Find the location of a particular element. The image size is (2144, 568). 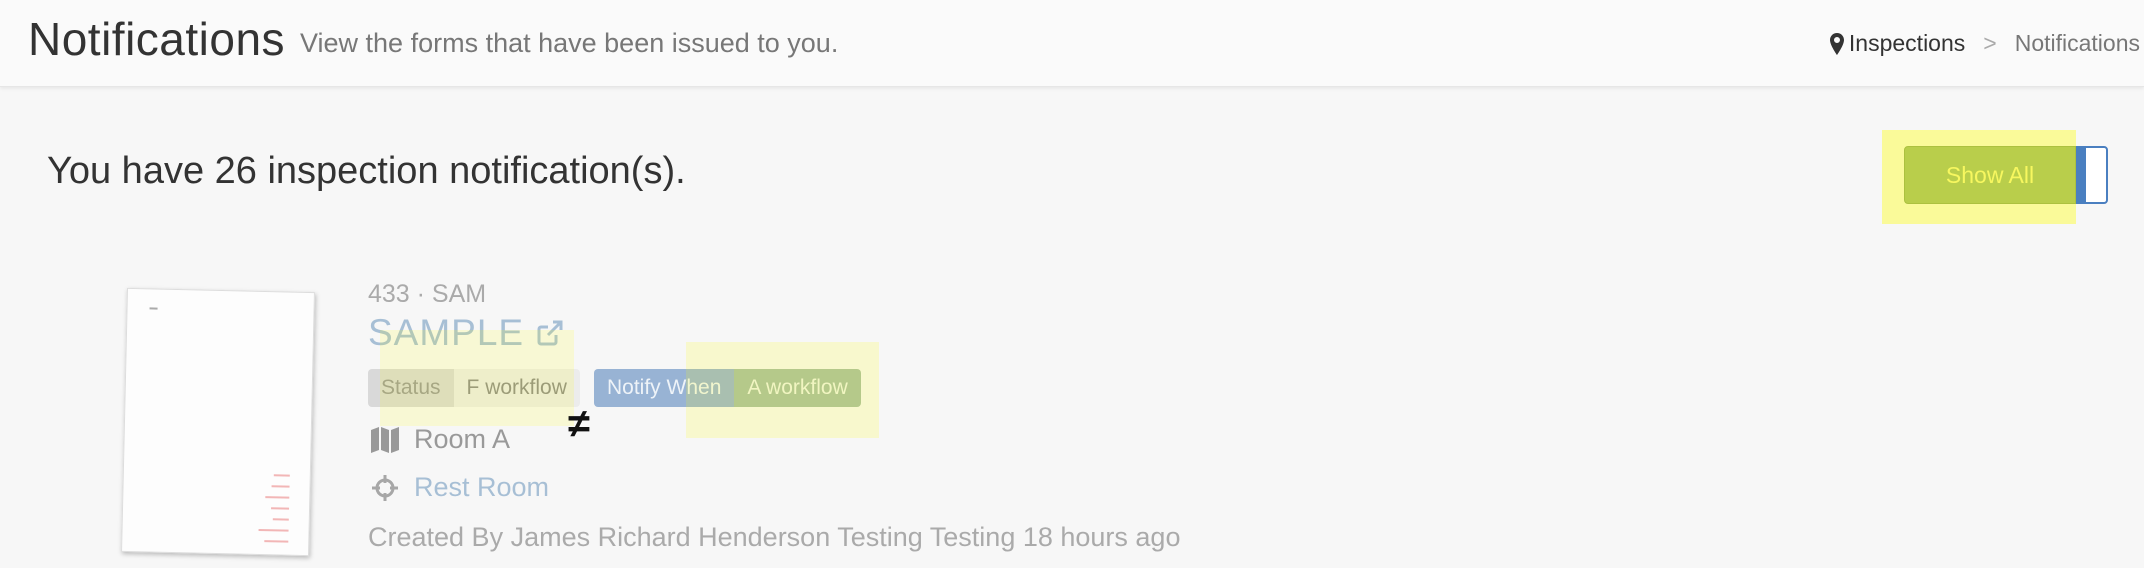

notify-when-label: Notify When is located at coordinates (664, 388).